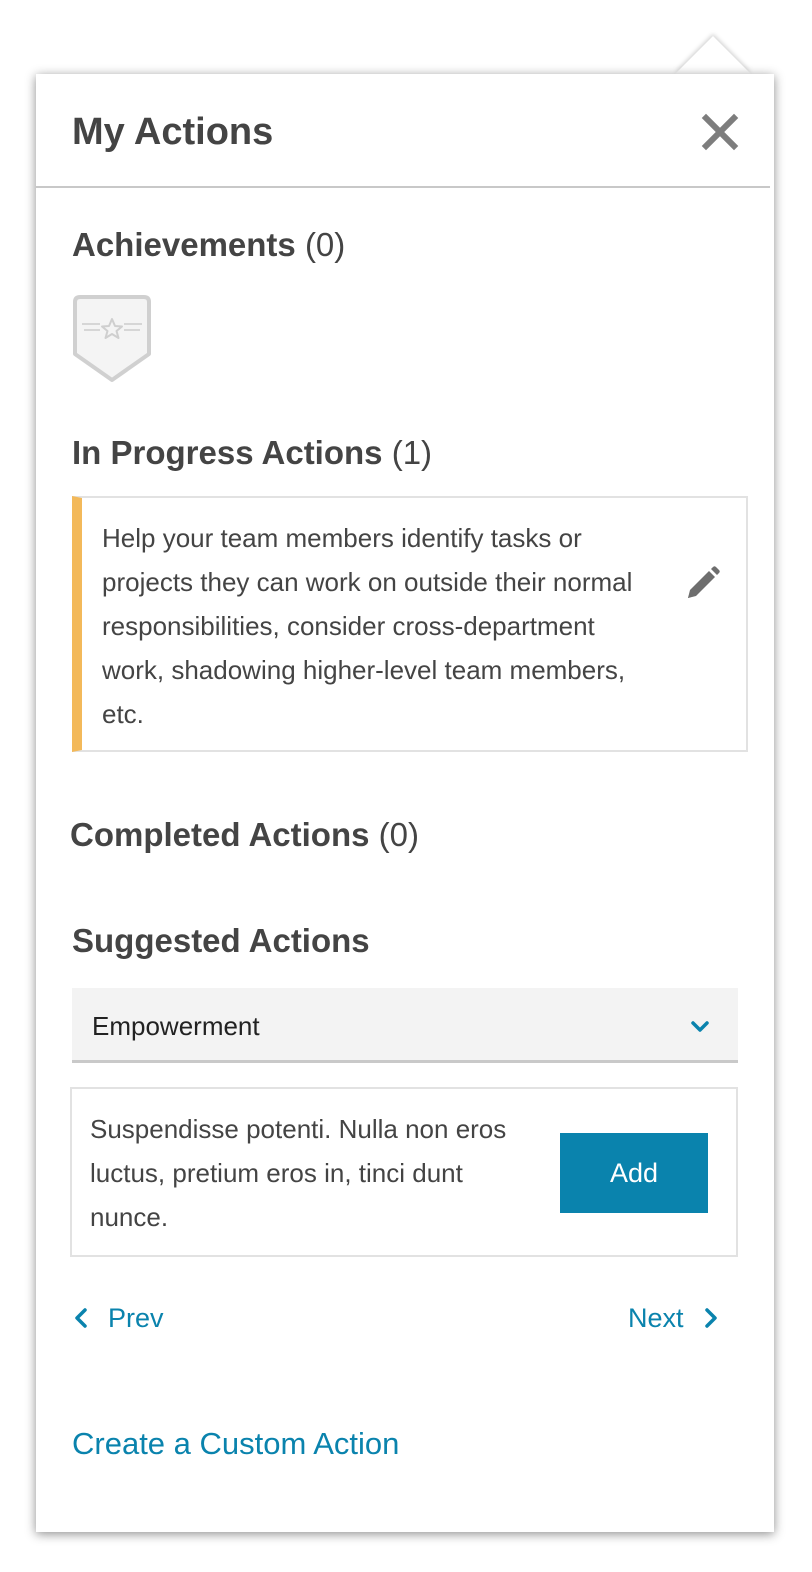  What do you see at coordinates (227, 452) in the screenshot?
I see `in-progress-title: In Progress Actions` at bounding box center [227, 452].